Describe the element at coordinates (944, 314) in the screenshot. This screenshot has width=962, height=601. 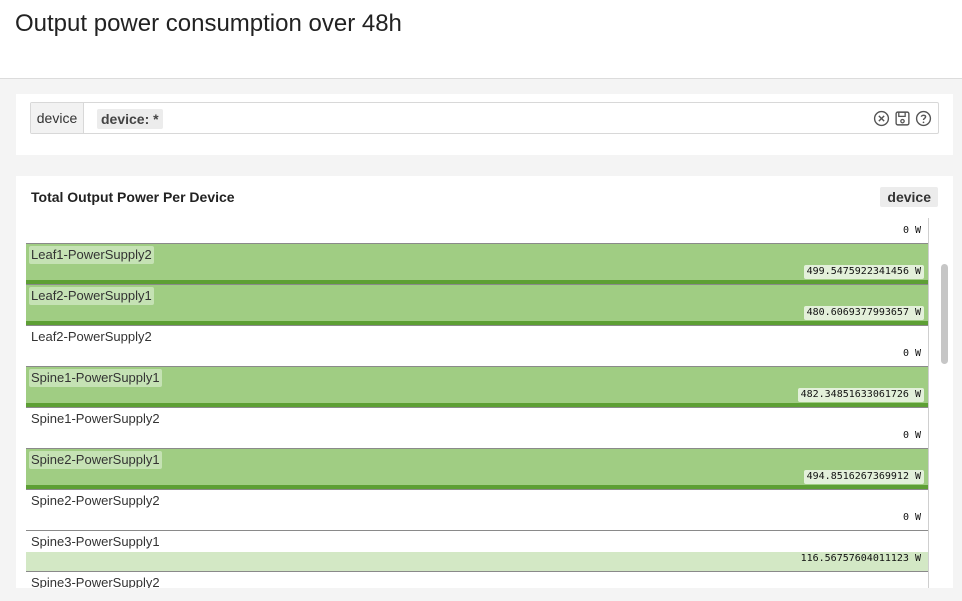
I see `scrollbar-thumb` at that location.